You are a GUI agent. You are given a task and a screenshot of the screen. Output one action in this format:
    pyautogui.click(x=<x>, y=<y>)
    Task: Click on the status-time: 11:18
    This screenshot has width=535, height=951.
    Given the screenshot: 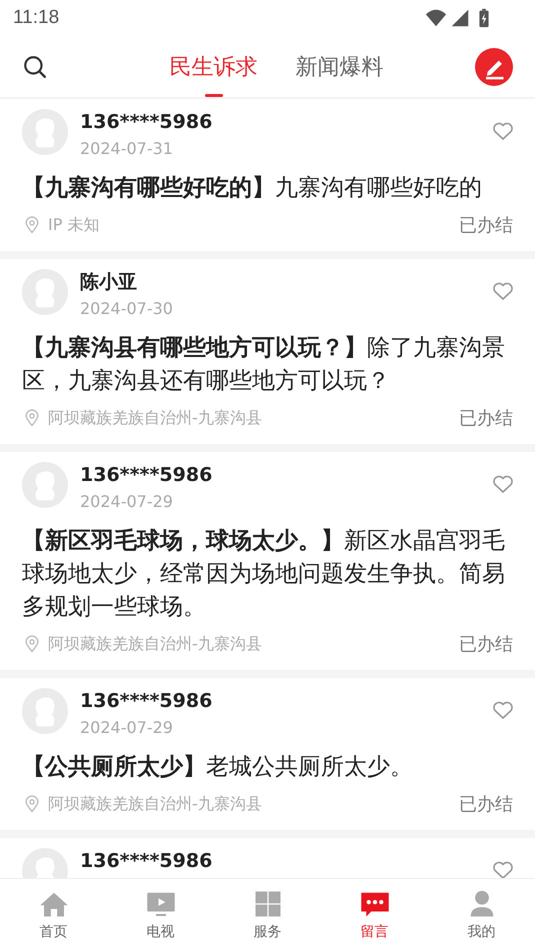 What is the action you would take?
    pyautogui.click(x=36, y=18)
    